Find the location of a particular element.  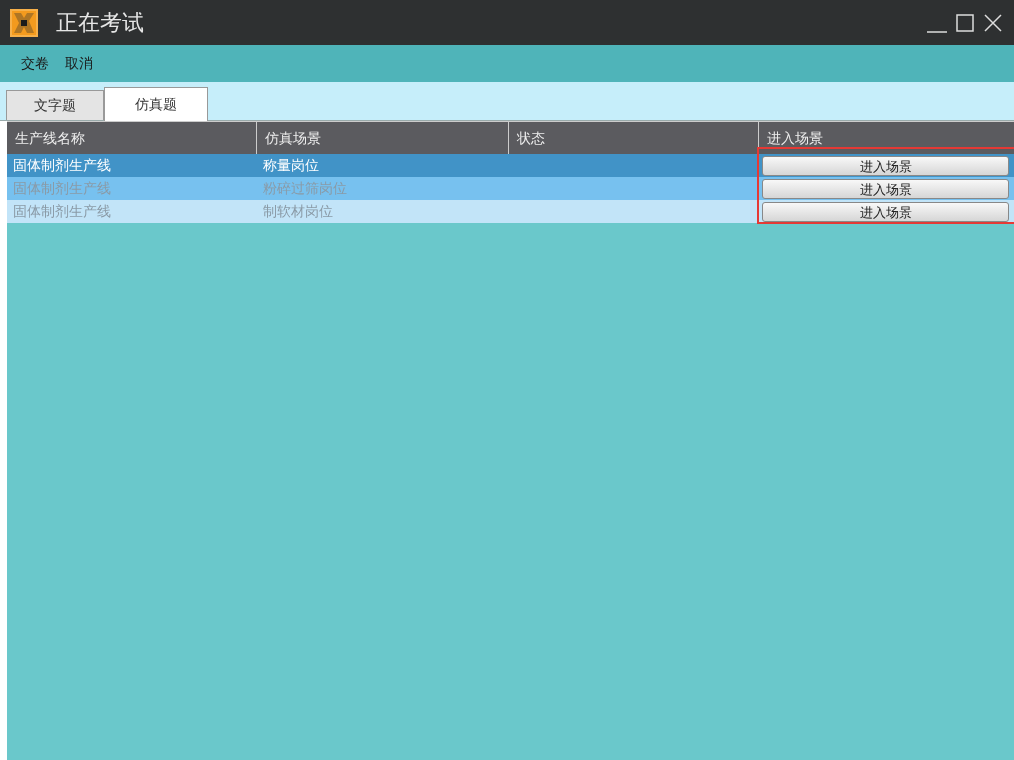

logo-icon is located at coordinates (24, 22).